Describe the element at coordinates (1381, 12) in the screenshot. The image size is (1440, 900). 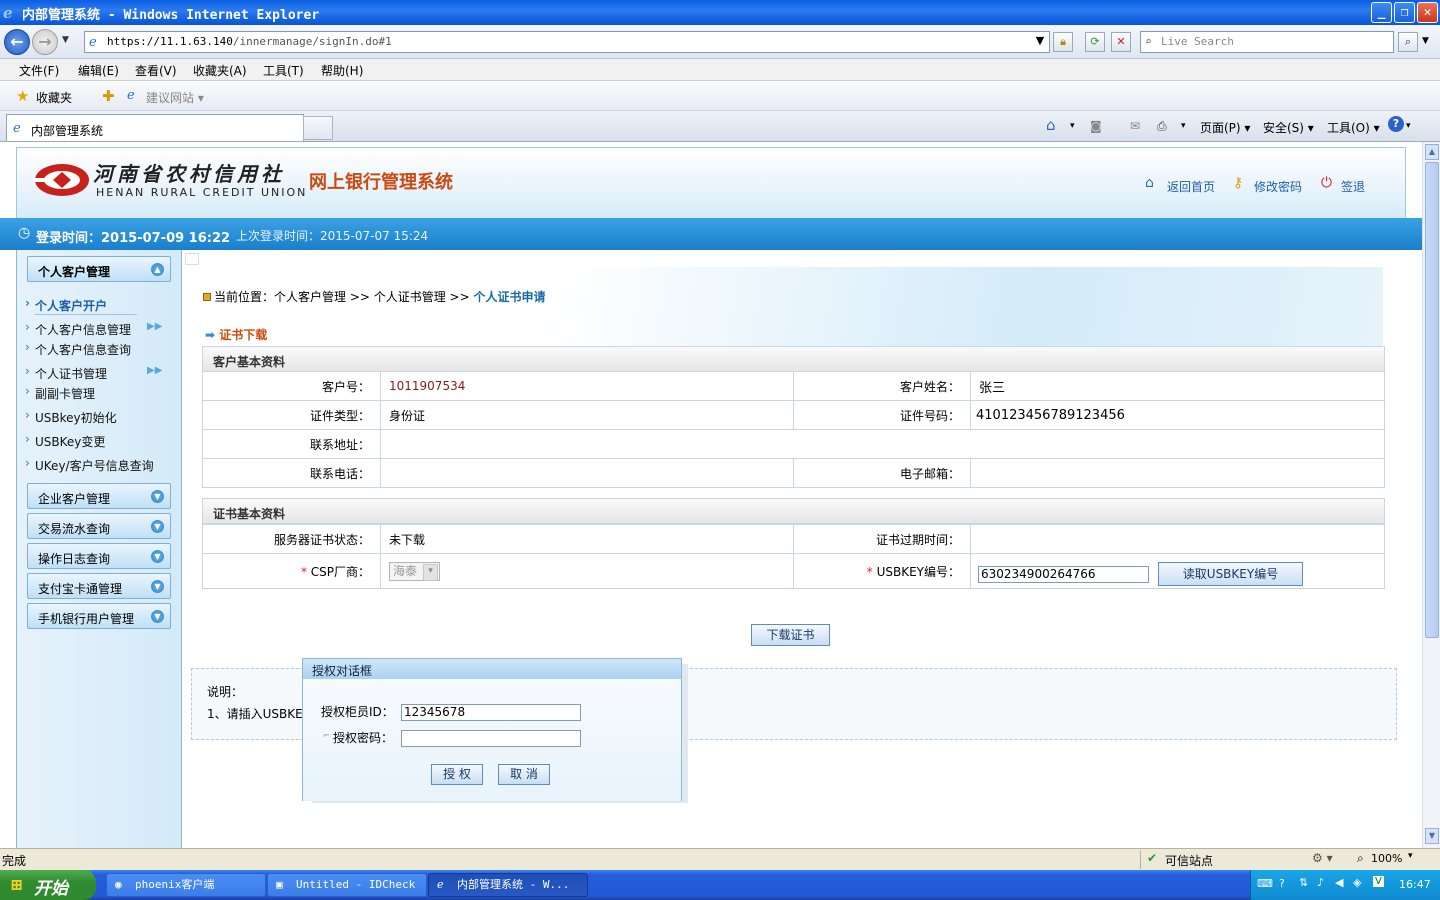
I see `minimize-button: _` at that location.